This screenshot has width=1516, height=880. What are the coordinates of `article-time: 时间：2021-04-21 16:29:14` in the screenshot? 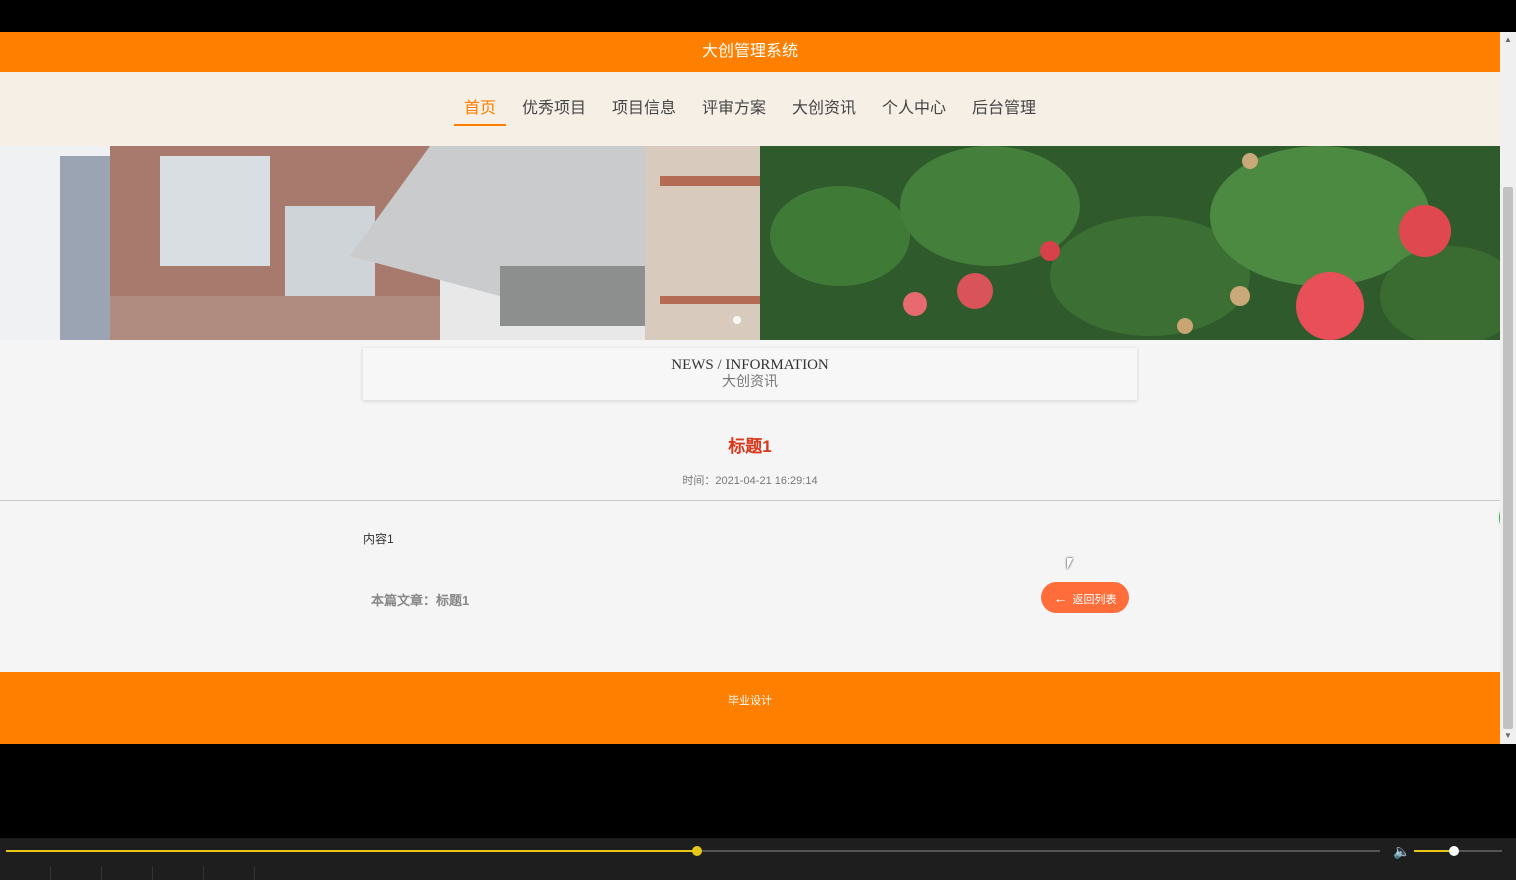 It's located at (750, 481).